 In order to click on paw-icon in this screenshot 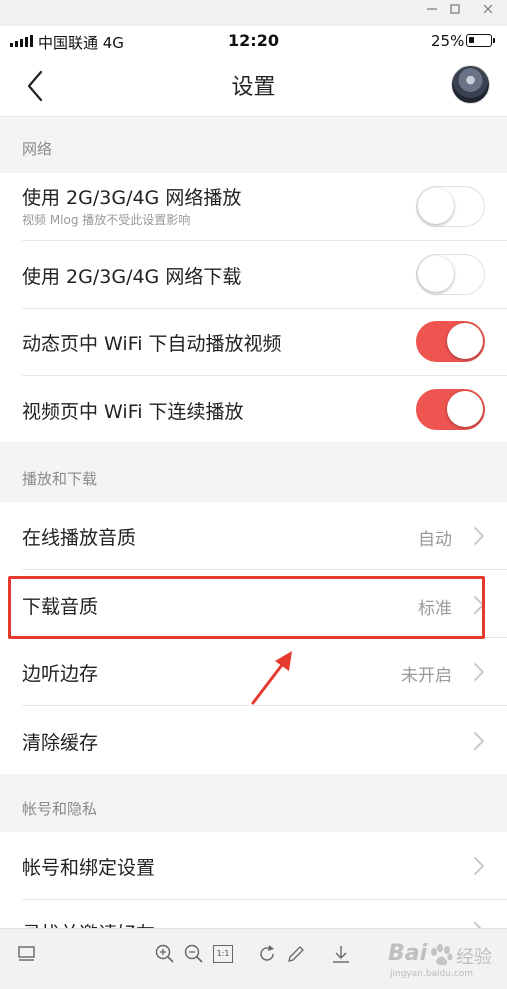, I will do `click(442, 955)`.